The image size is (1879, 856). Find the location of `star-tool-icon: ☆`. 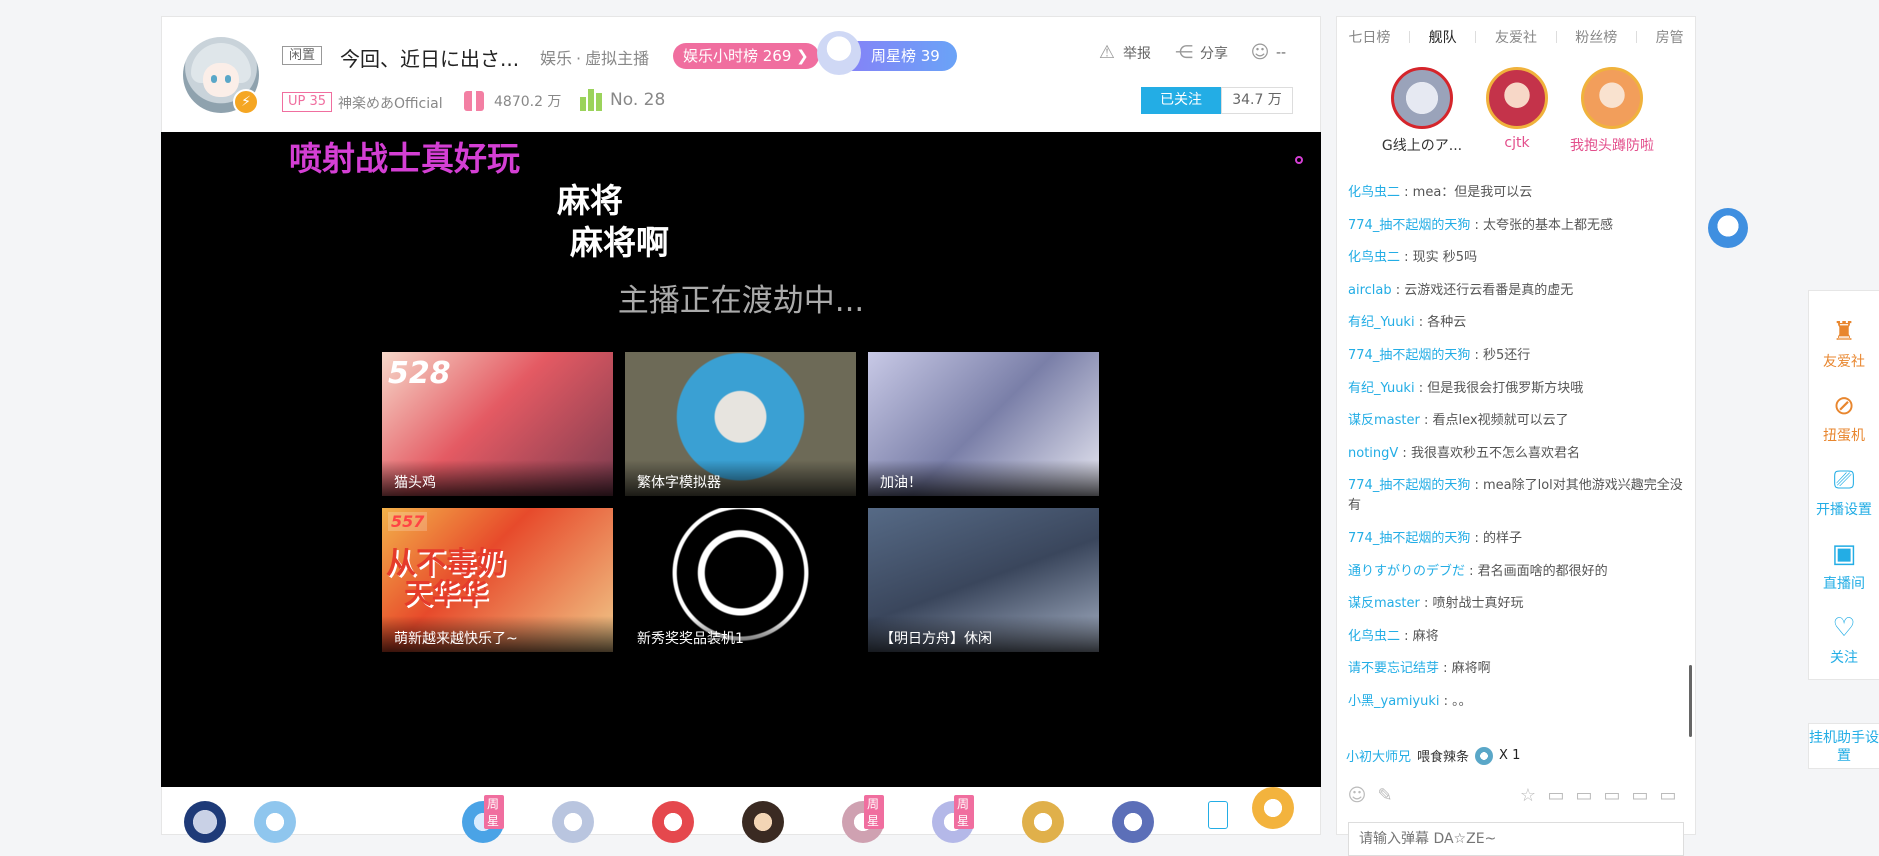

star-tool-icon: ☆ is located at coordinates (1528, 796).